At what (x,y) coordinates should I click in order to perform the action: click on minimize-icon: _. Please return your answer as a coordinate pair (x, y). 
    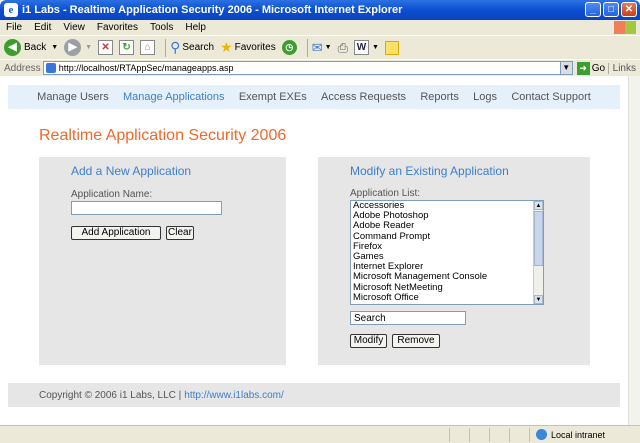
    Looking at the image, I should click on (593, 9).